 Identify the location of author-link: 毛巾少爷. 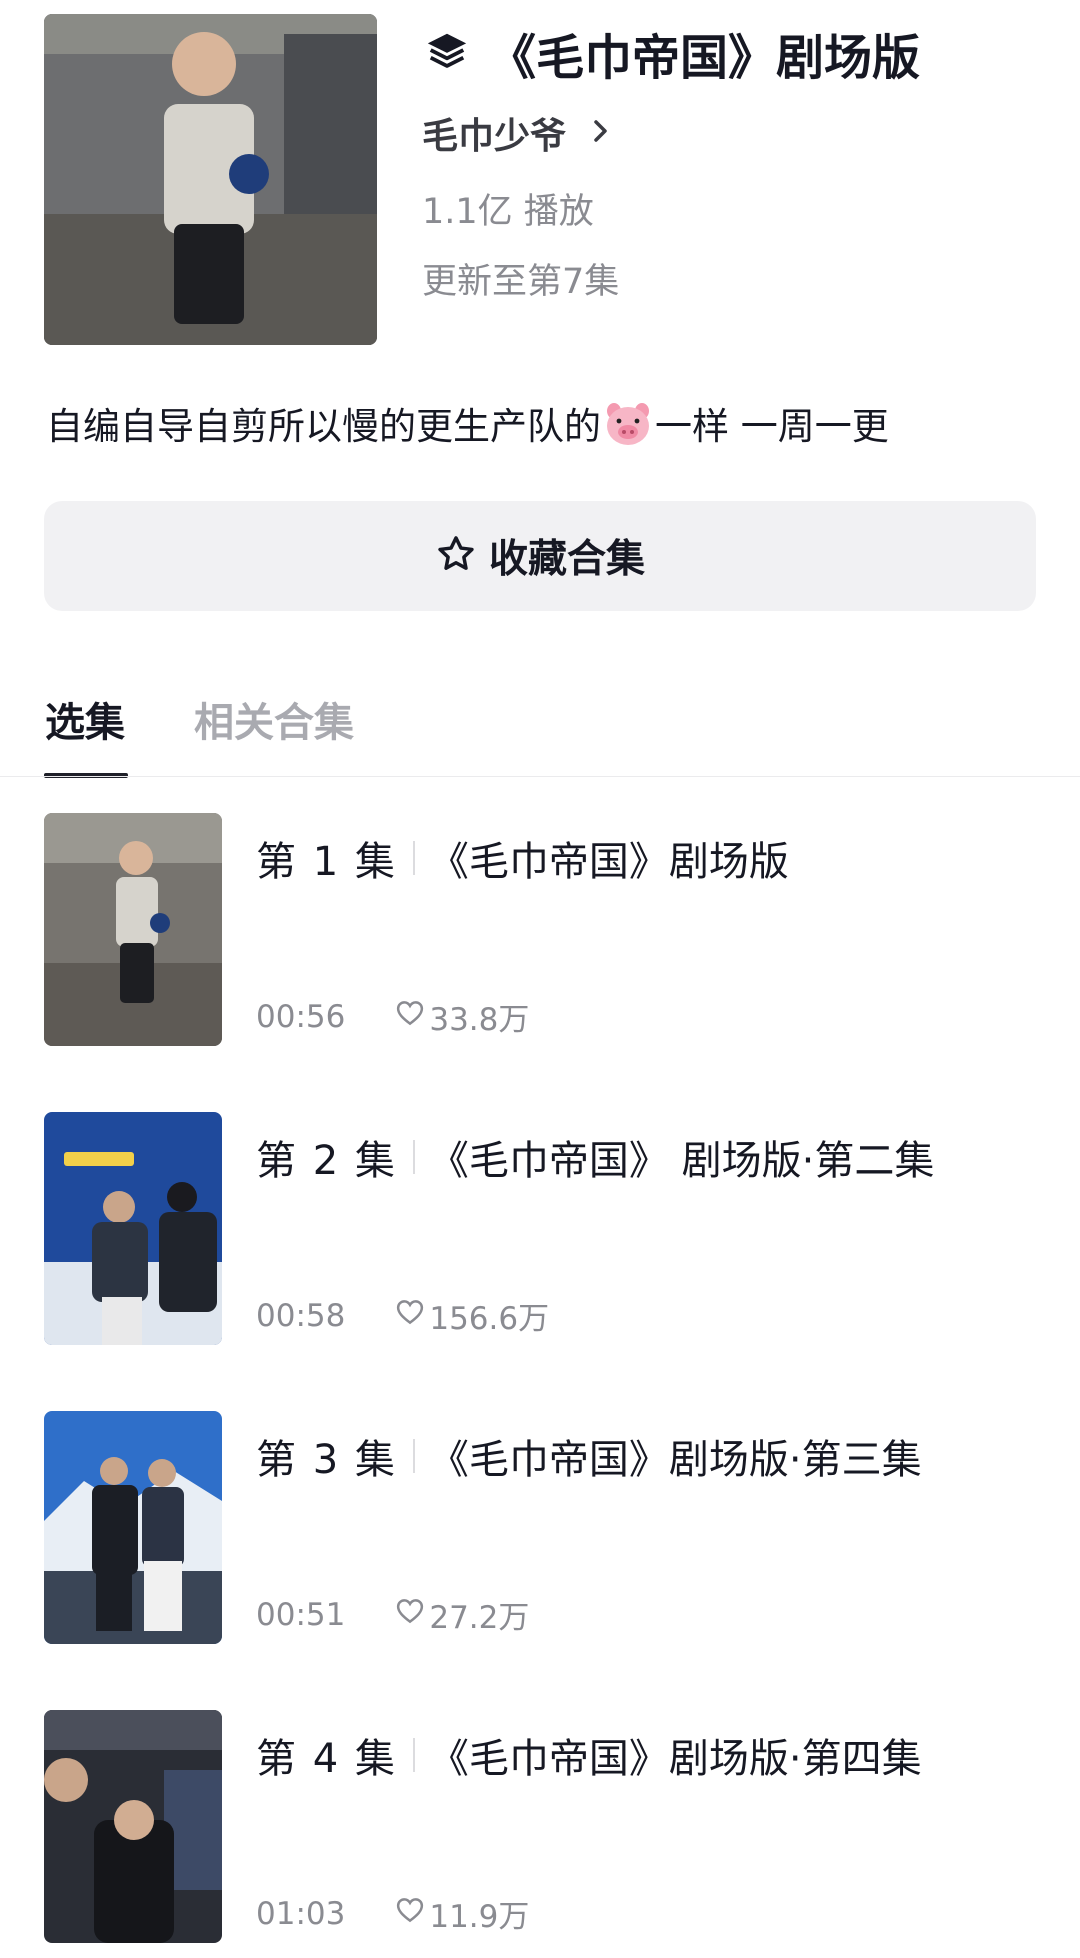
(517, 133).